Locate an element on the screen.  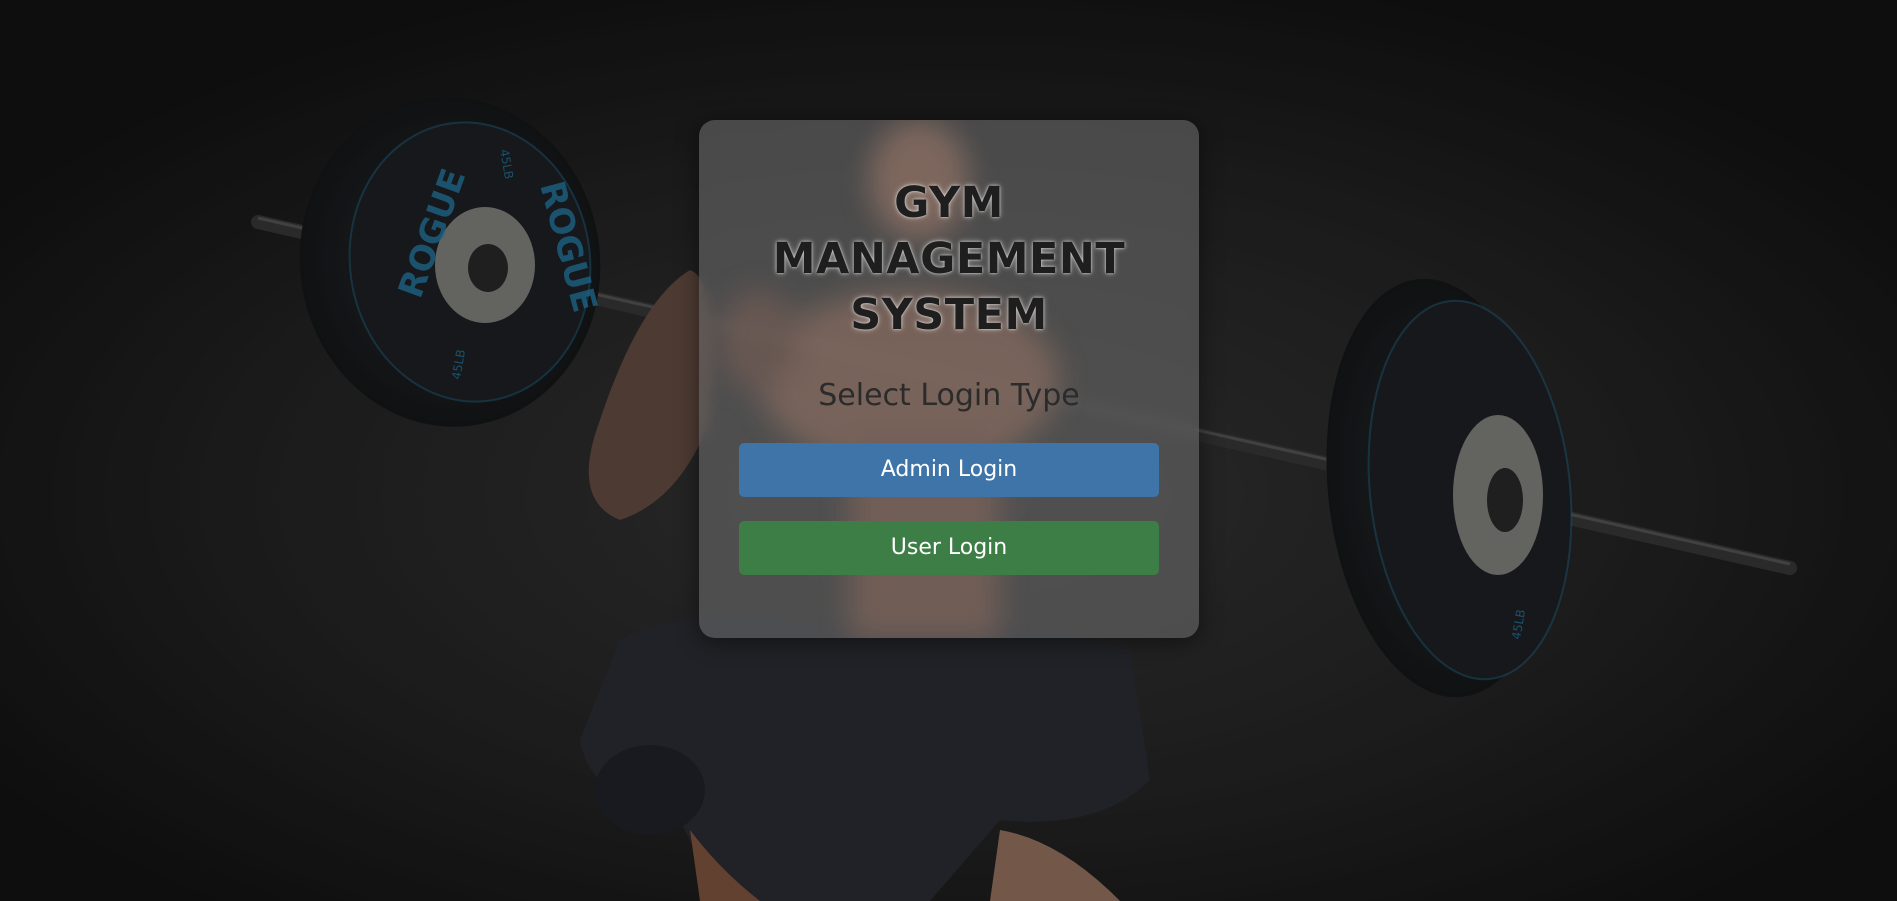
title-line-1: GYM is located at coordinates (949, 203).